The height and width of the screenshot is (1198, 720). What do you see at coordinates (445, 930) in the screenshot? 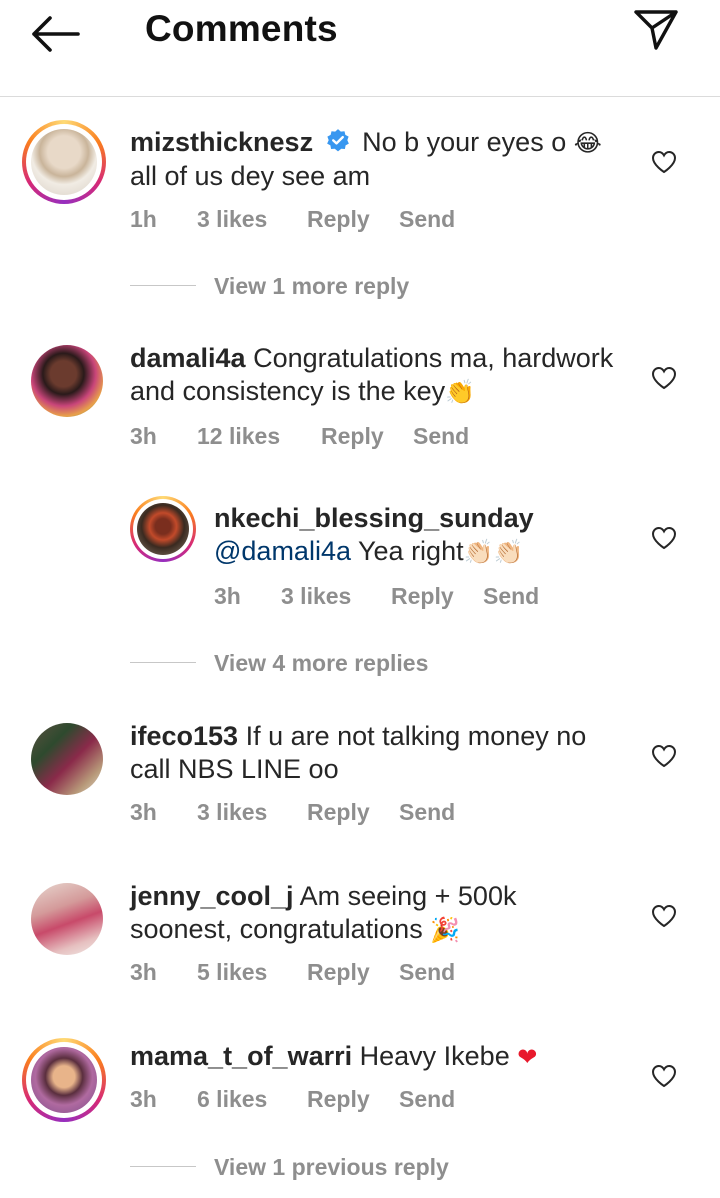
I see `party-popper-emoji-icon: 🎉` at bounding box center [445, 930].